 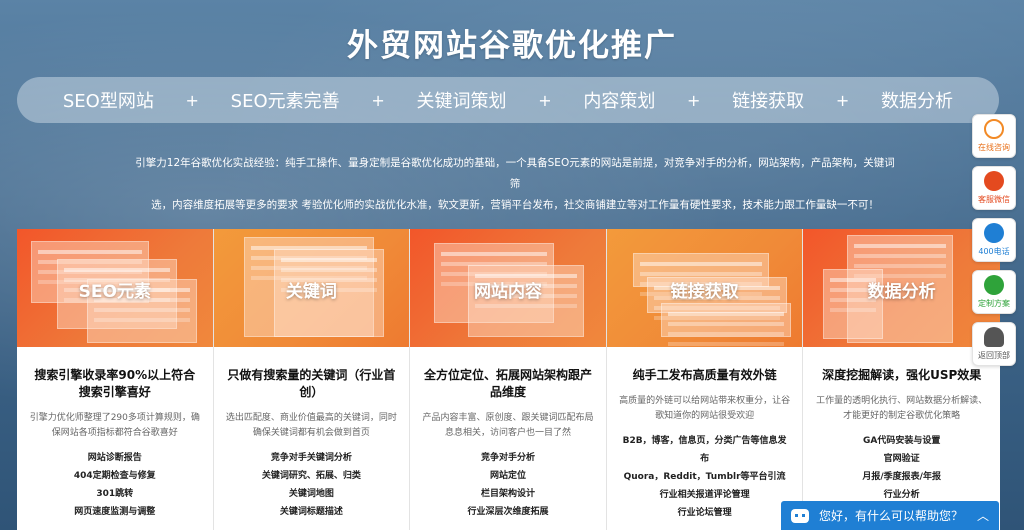 I want to click on card-image-label: 关键词, so click(x=311, y=292).